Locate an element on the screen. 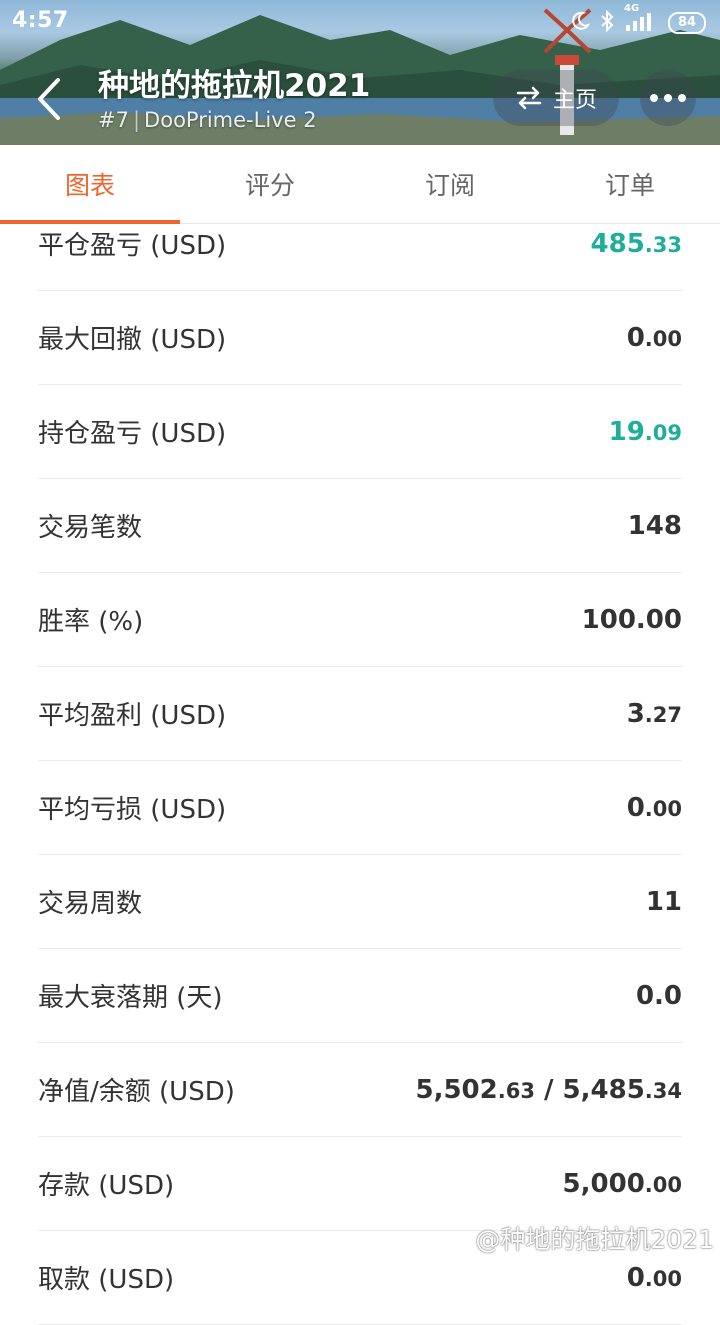 This screenshot has height=1325, width=720. stat-label: 平均盈利 (USD) is located at coordinates (132, 716).